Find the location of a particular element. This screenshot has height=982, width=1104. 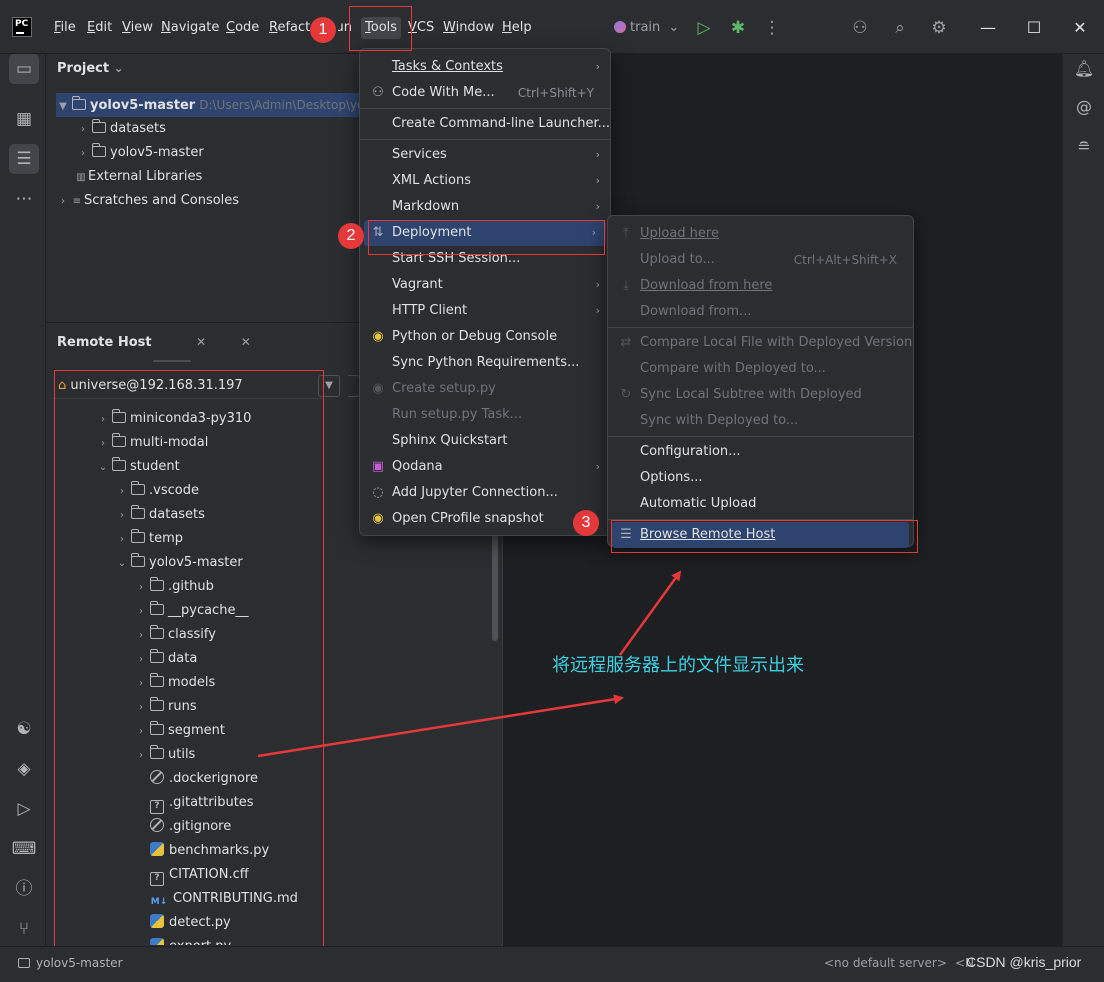

menu-window: Window is located at coordinates (468, 28).